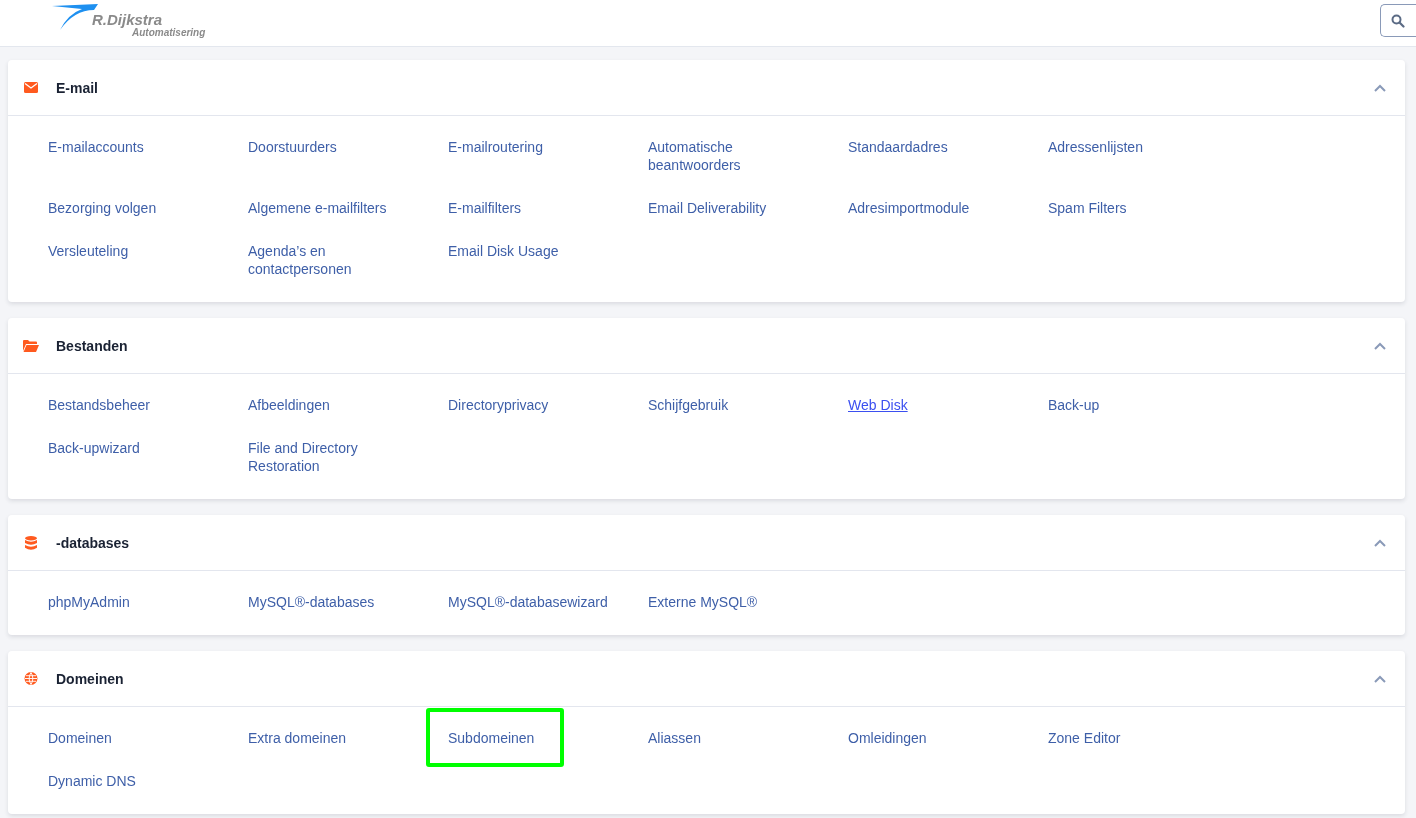 Image resolution: width=1416 pixels, height=818 pixels. What do you see at coordinates (31, 345) in the screenshot?
I see `folder-icon` at bounding box center [31, 345].